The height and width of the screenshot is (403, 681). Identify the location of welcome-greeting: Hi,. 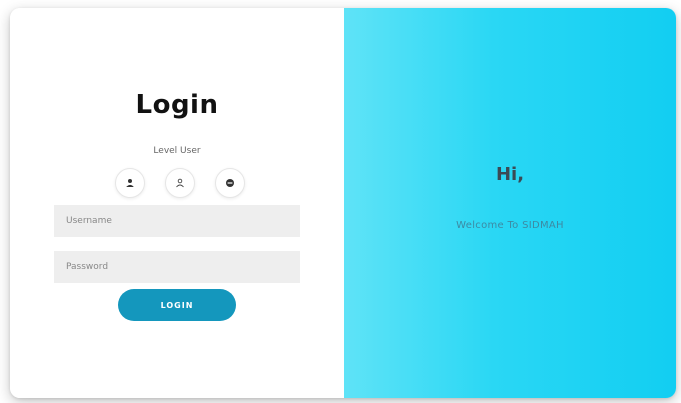
(510, 174).